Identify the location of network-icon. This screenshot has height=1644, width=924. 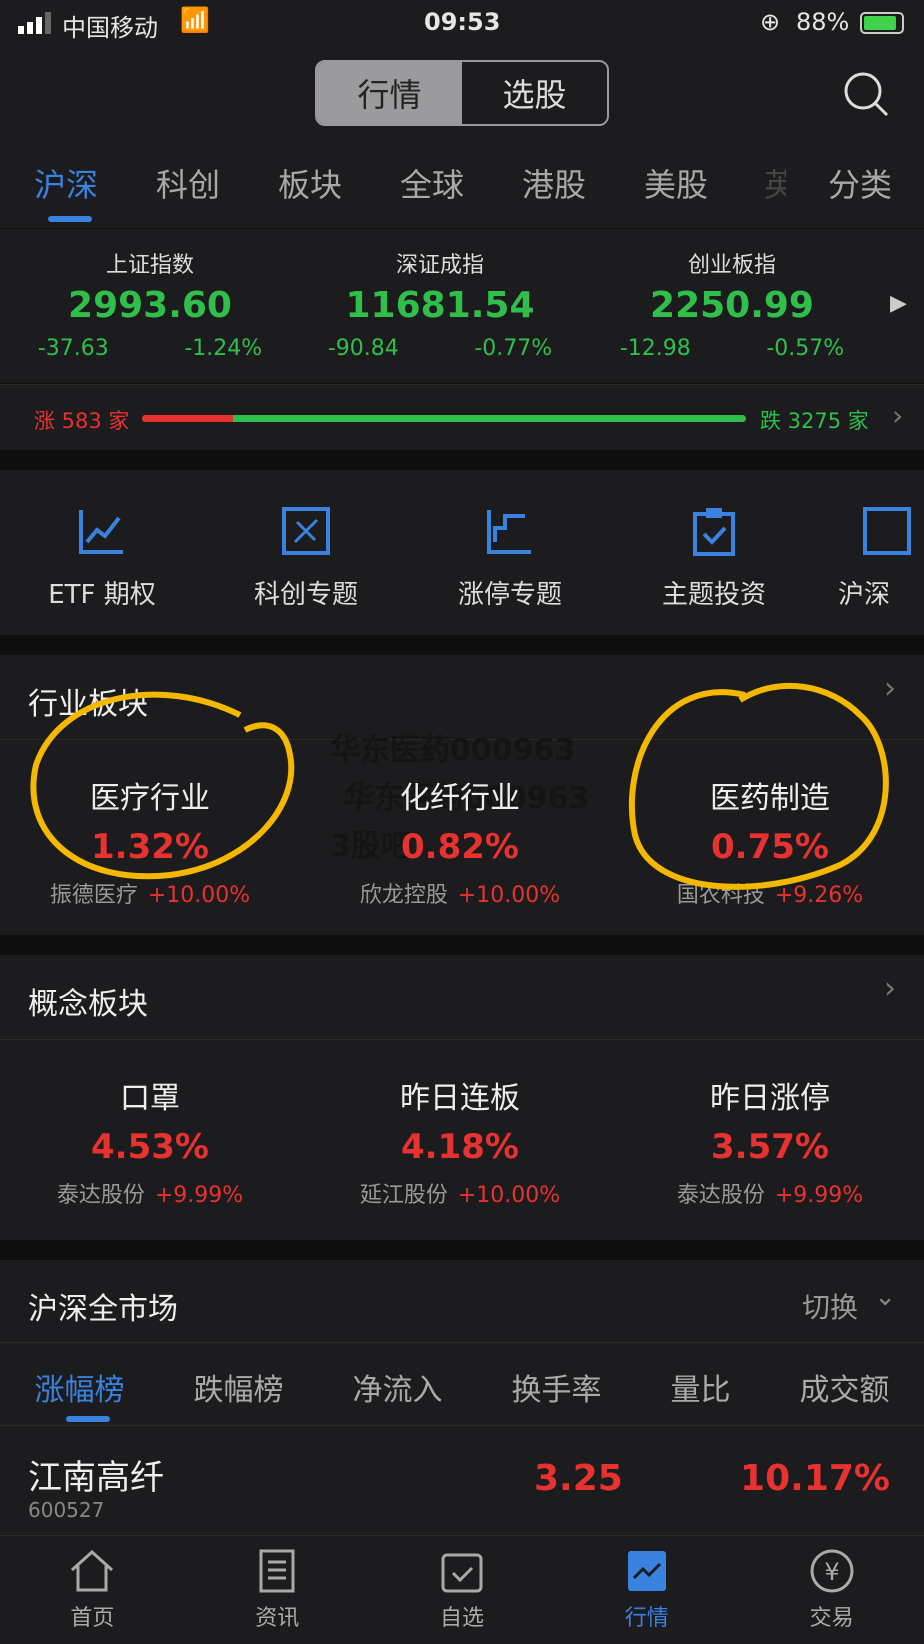
(306, 531).